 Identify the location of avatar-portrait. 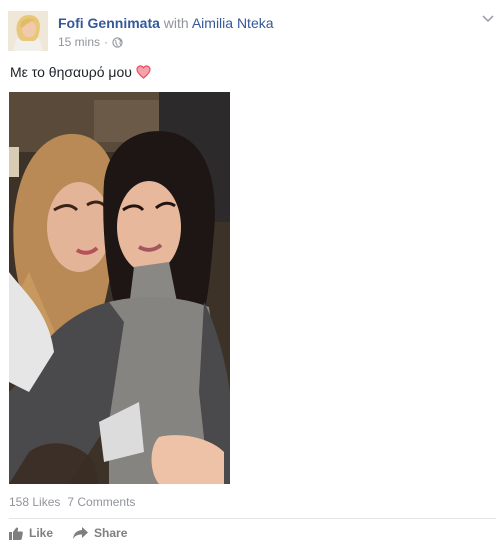
(28, 31).